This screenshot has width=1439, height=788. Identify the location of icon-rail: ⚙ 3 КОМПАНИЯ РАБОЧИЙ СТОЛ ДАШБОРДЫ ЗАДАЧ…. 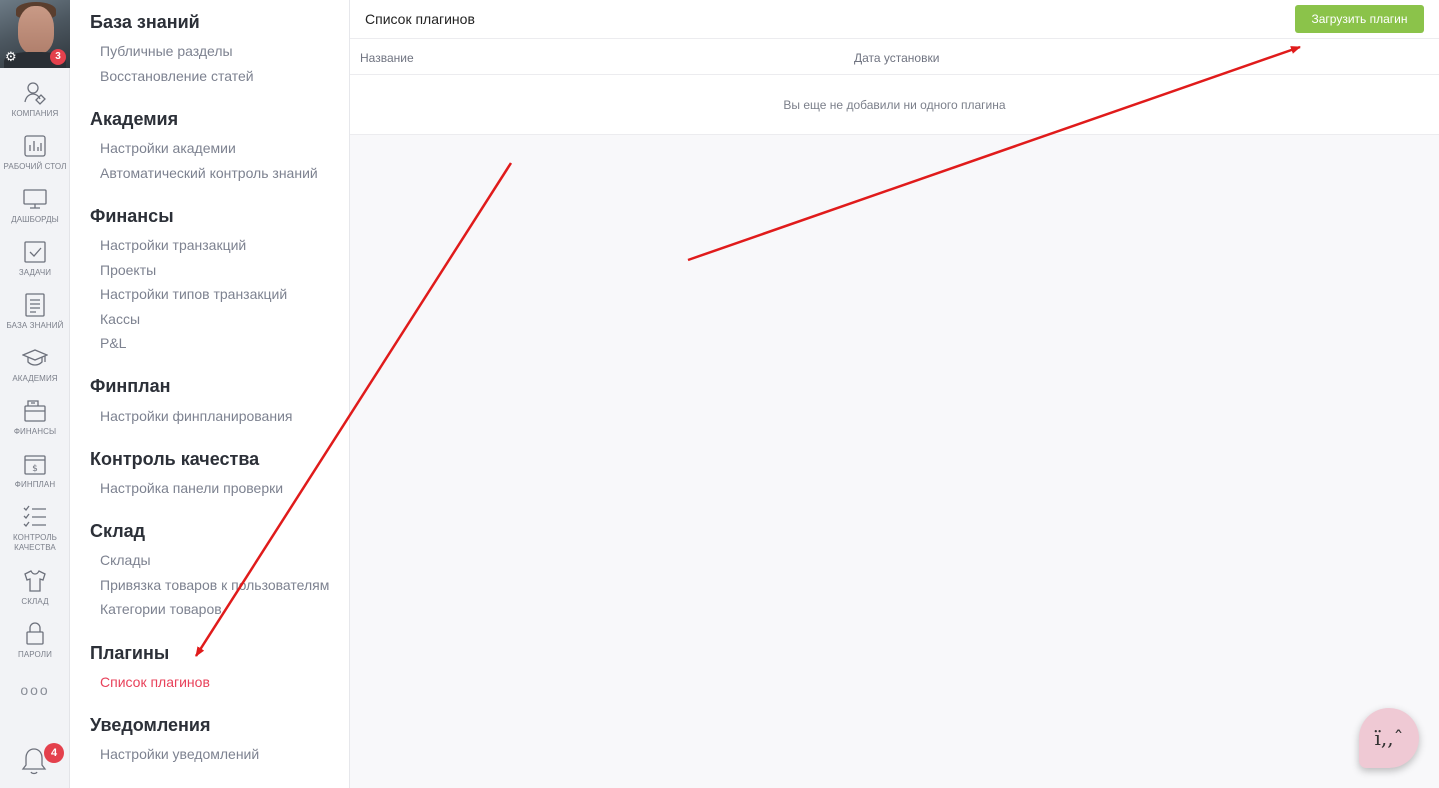
(35, 394).